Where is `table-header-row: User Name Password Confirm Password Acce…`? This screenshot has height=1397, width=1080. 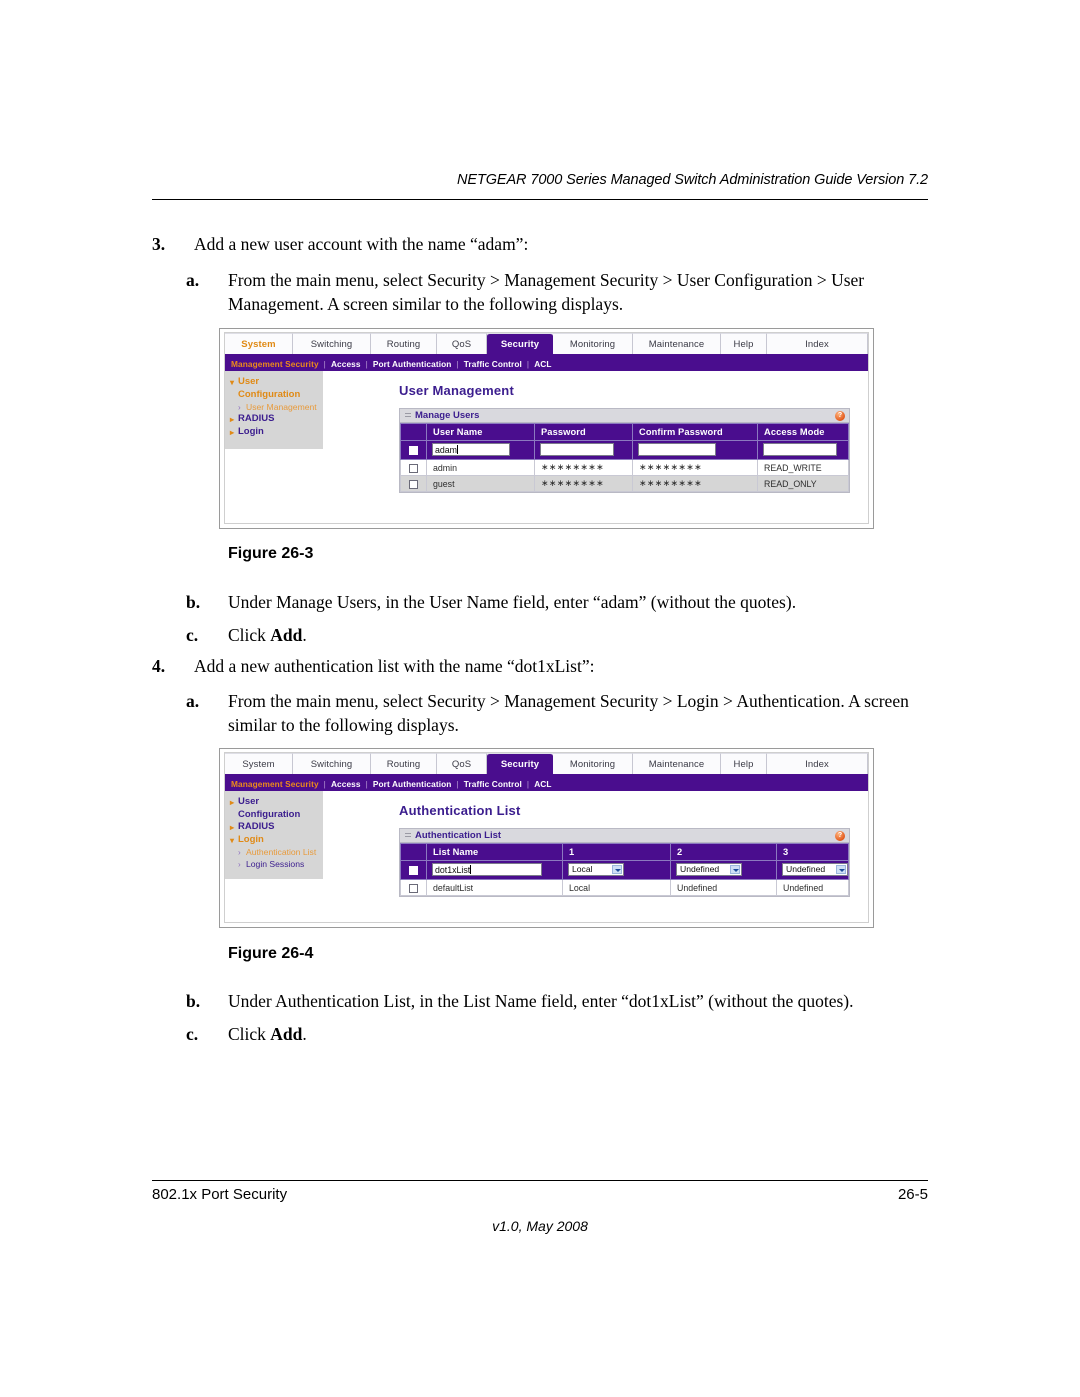 table-header-row: User Name Password Confirm Password Acce… is located at coordinates (624, 432).